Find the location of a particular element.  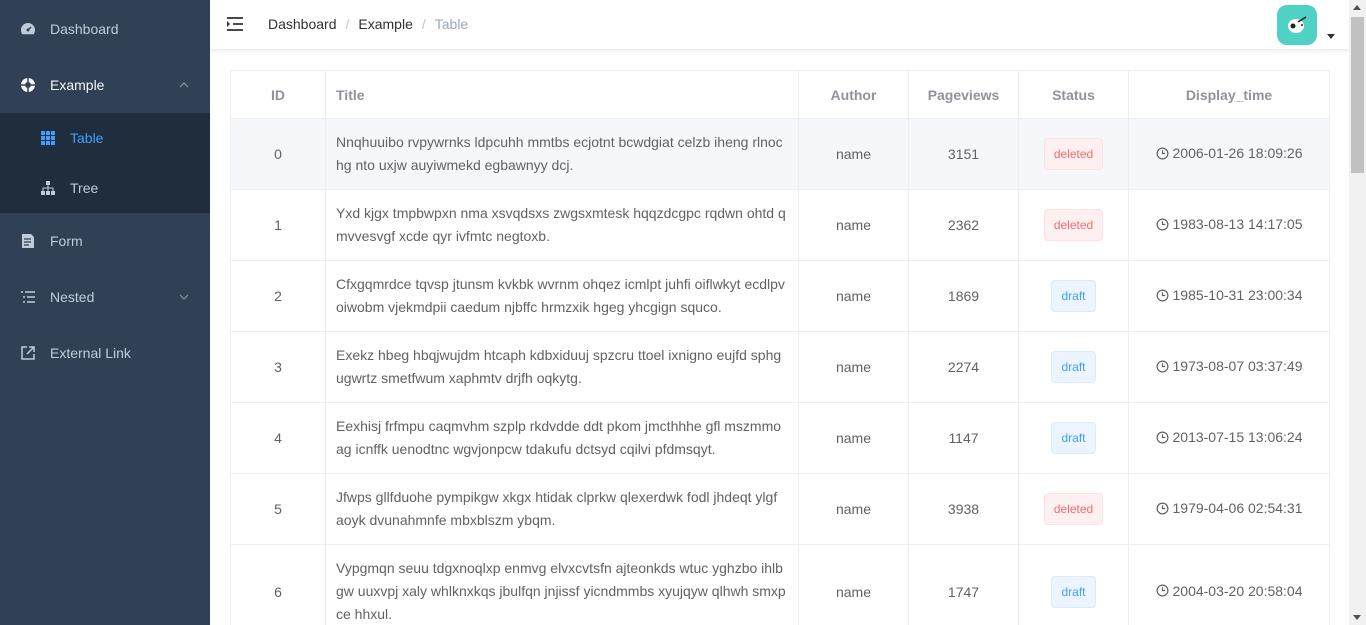

sidebar-item-dashboard: Dashboard is located at coordinates (105, 28).